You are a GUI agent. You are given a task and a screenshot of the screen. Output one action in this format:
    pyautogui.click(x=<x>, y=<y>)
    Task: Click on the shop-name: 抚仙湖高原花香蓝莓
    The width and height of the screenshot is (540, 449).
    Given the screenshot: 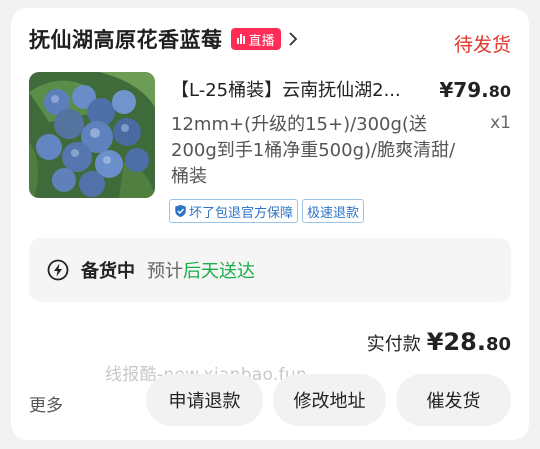 What is the action you would take?
    pyautogui.click(x=126, y=39)
    